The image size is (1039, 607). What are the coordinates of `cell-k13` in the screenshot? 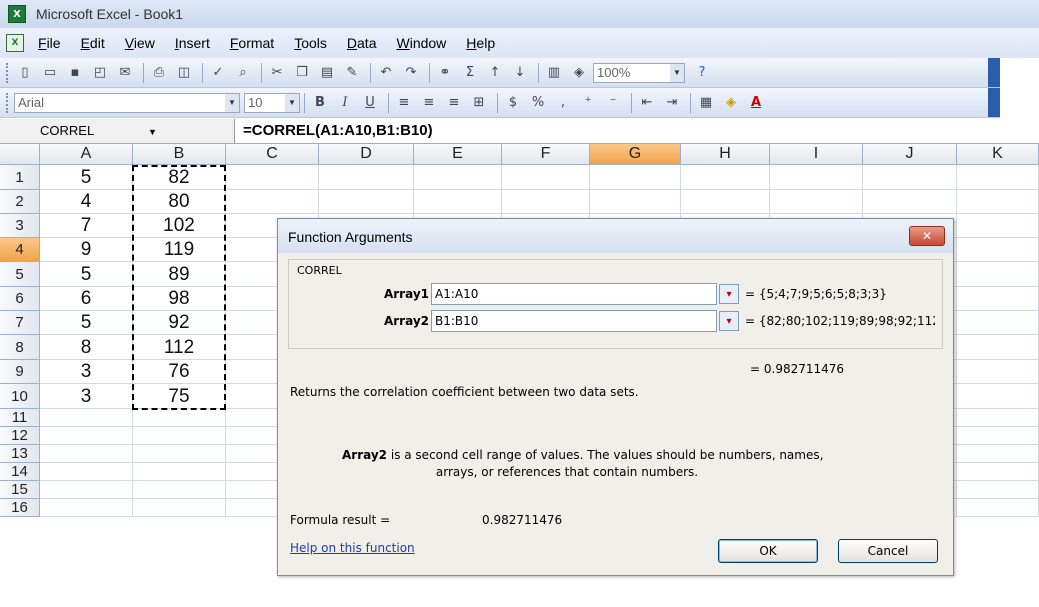 It's located at (998, 454).